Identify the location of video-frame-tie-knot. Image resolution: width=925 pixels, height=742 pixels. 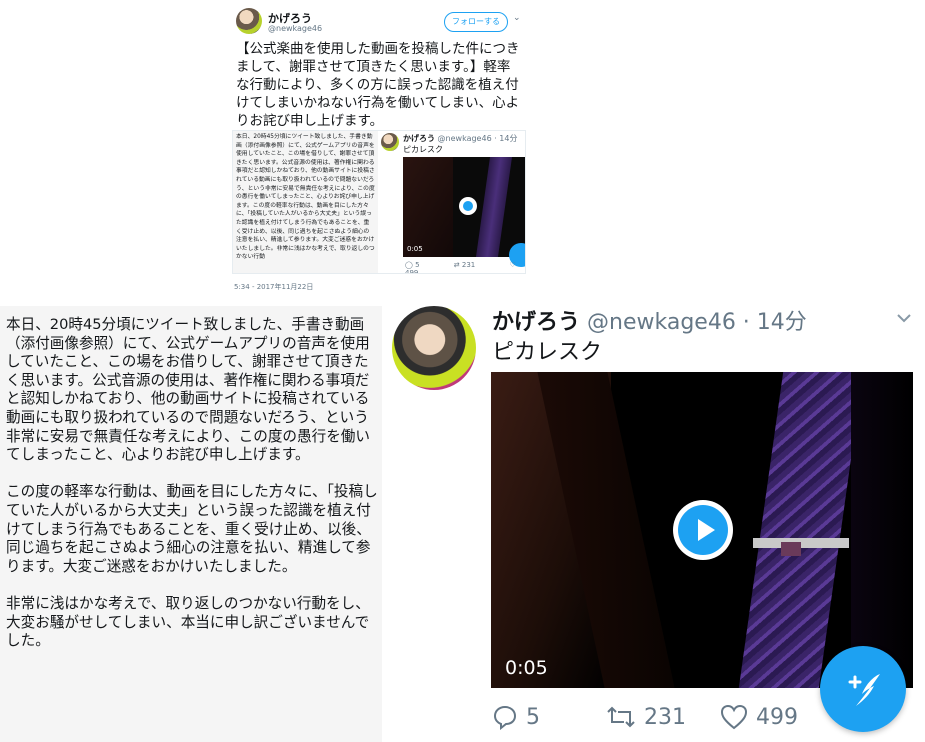
(791, 549).